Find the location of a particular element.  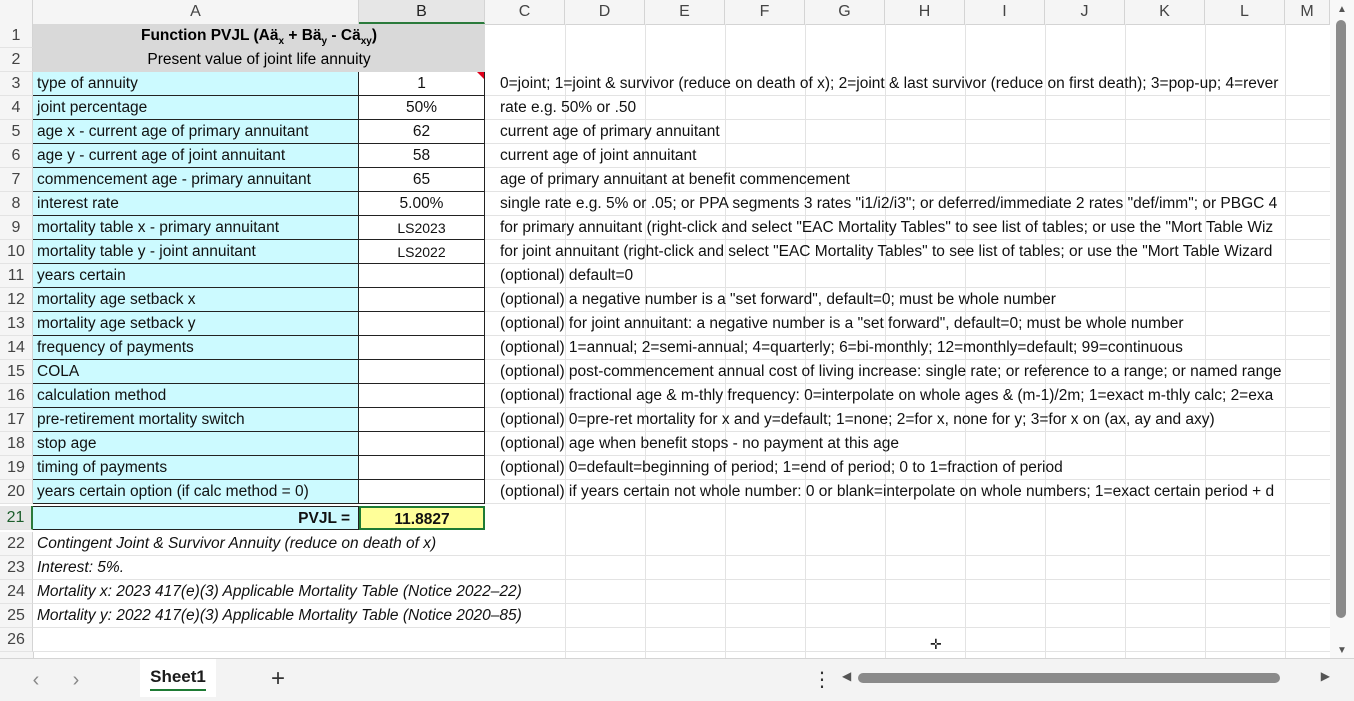

row-header: 23 is located at coordinates (16, 568).